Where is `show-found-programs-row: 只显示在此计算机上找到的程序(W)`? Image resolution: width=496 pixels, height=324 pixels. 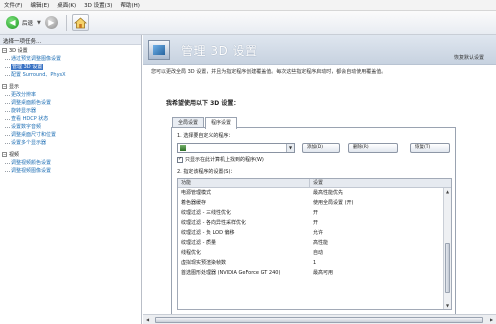 show-found-programs-row: 只显示在此计算机上找到的程序(W) is located at coordinates (220, 159).